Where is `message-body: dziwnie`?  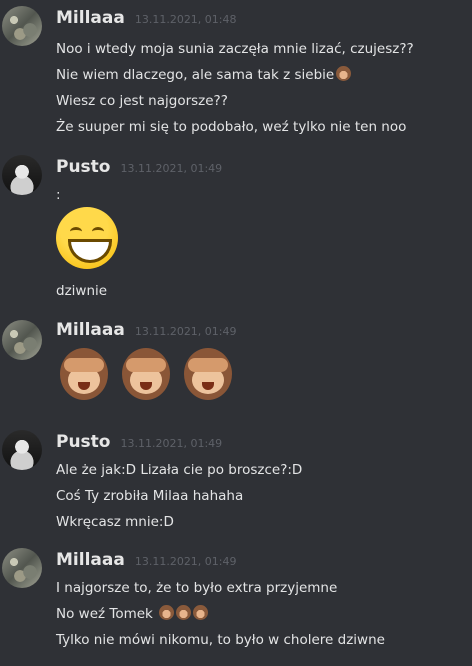 message-body: dziwnie is located at coordinates (261, 291).